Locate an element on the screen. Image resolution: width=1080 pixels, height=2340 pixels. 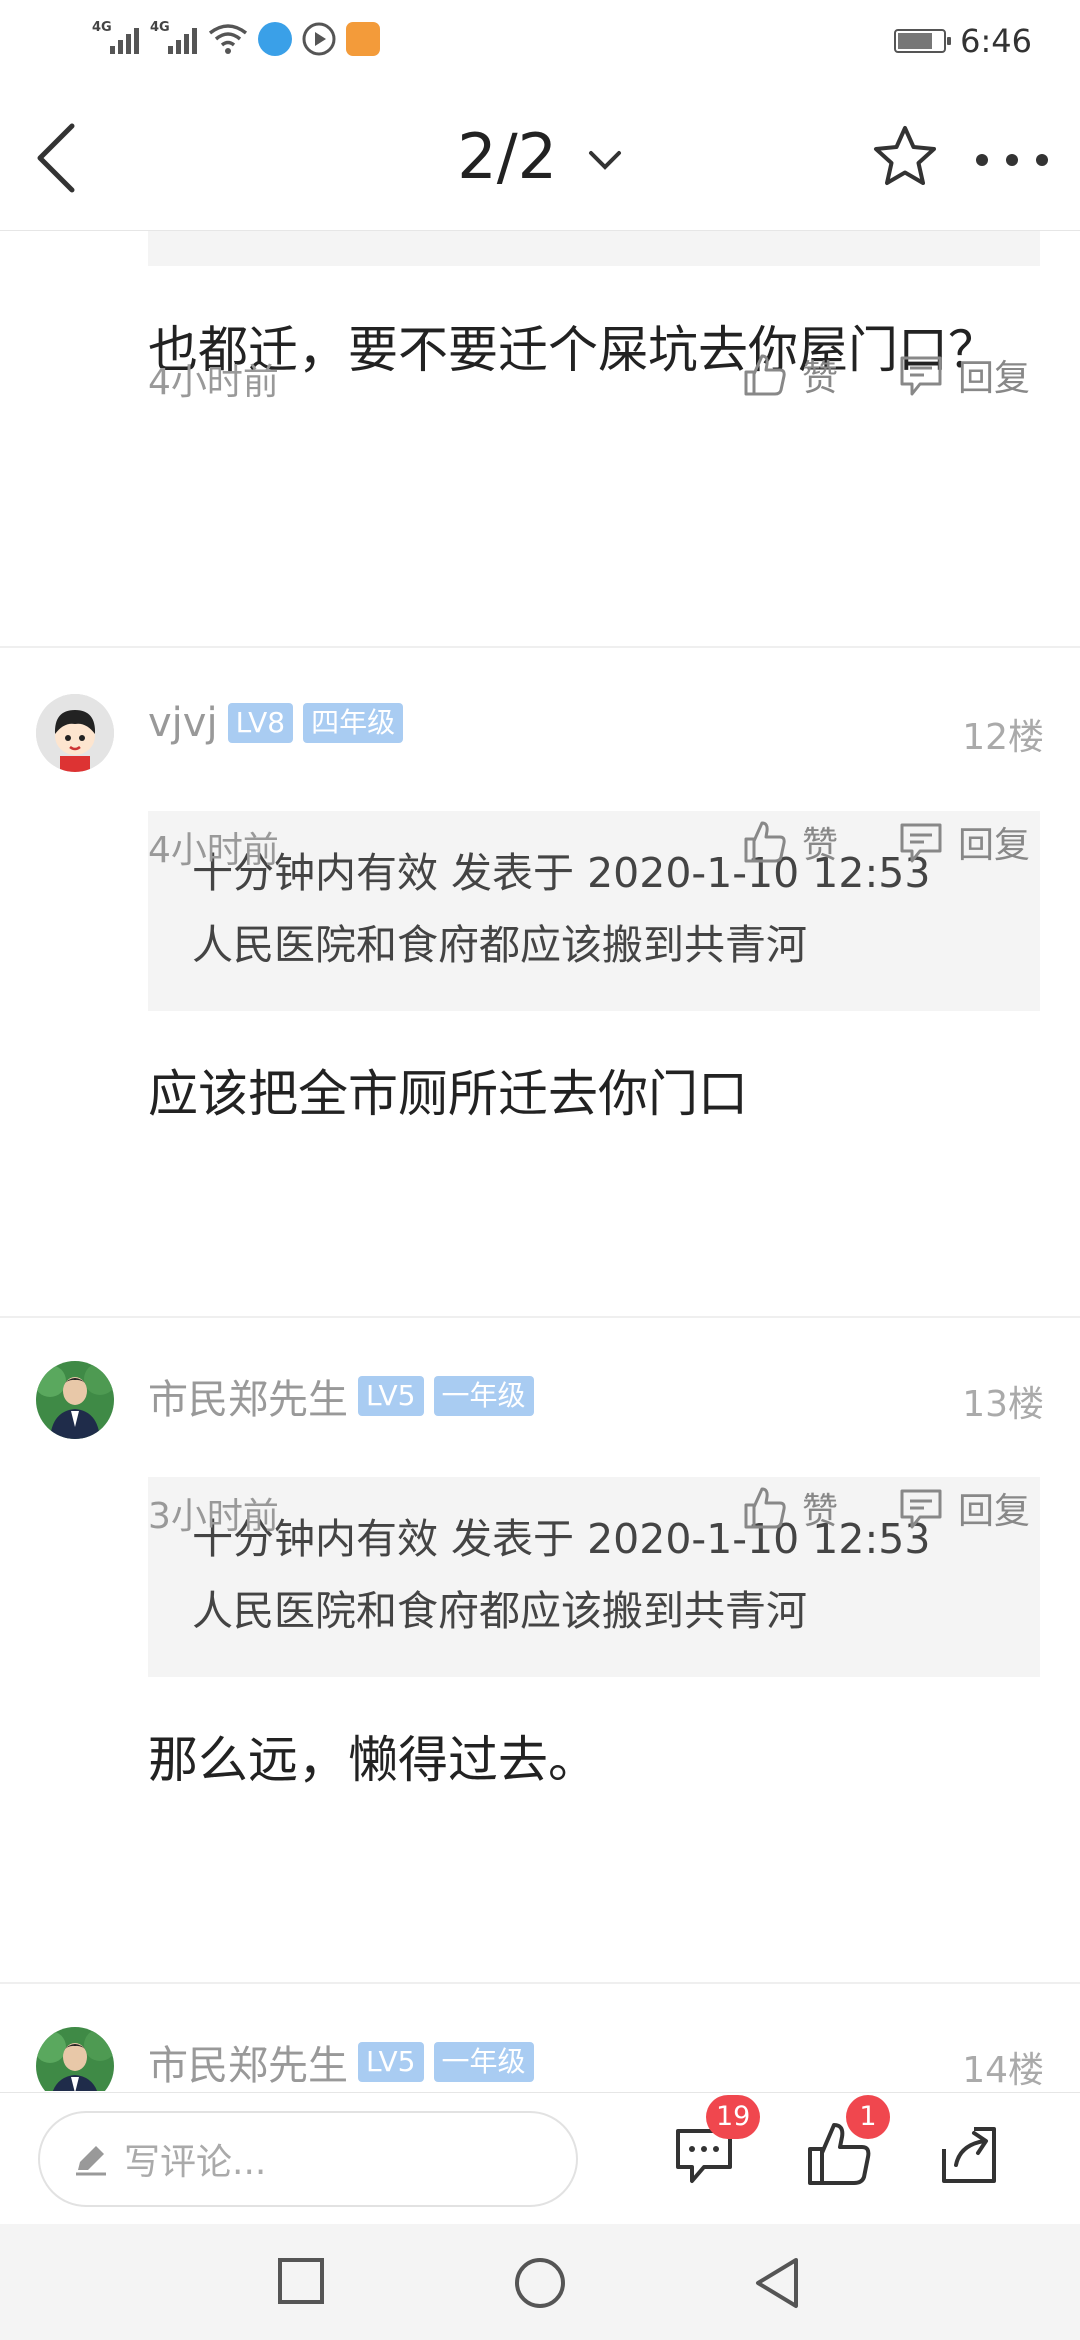
comments-button: 19 is located at coordinates (715, 2143).